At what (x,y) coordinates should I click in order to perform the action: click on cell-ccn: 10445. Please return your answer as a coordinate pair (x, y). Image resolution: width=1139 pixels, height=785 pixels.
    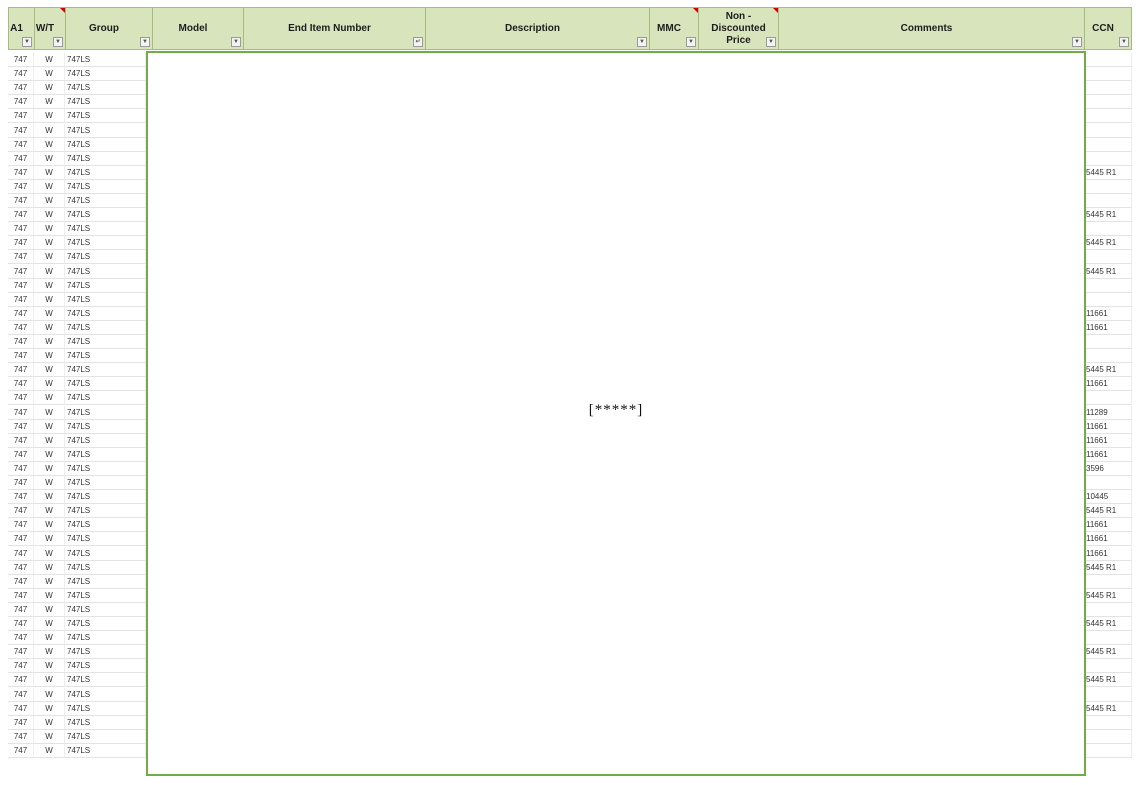
    Looking at the image, I should click on (1108, 497).